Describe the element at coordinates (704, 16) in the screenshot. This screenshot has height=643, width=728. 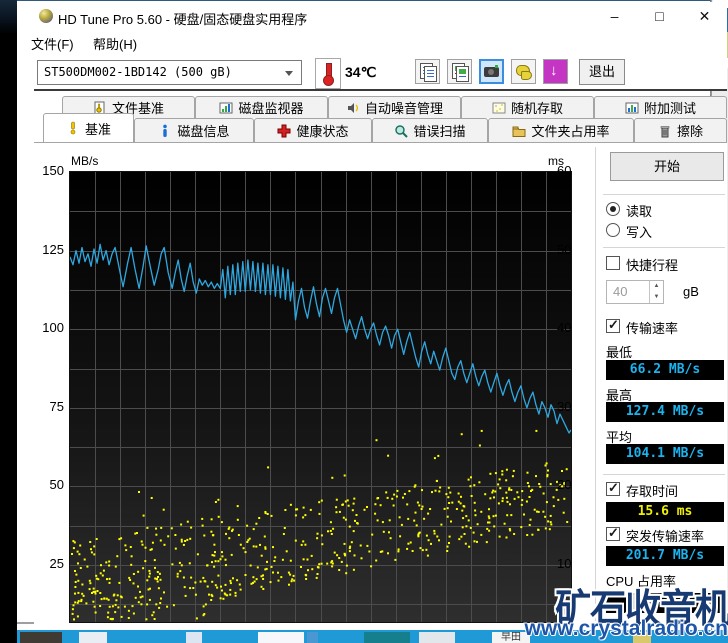
I see `close-button: ✕` at that location.